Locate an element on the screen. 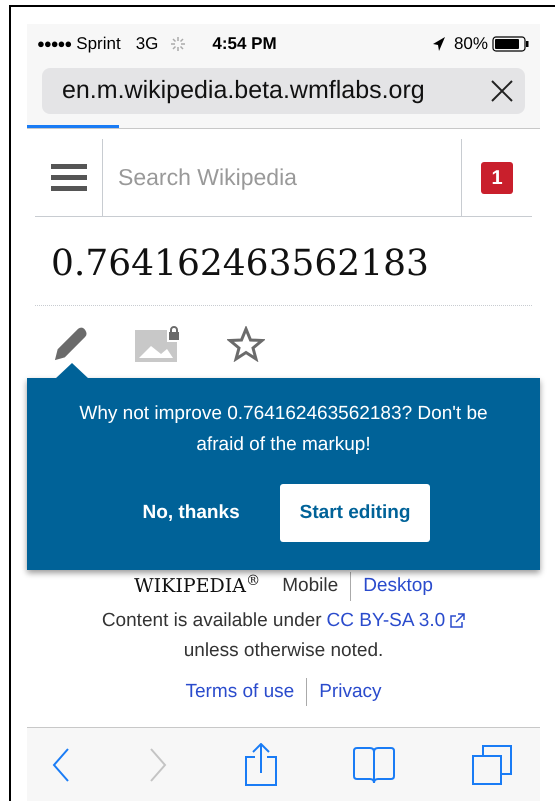 The width and height of the screenshot is (555, 801). close-icon is located at coordinates (502, 91).